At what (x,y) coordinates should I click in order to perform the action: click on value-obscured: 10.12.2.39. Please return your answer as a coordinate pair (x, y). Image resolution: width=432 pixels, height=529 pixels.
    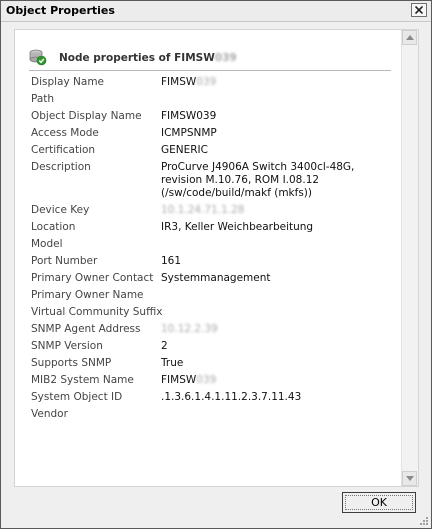
    Looking at the image, I should click on (189, 329).